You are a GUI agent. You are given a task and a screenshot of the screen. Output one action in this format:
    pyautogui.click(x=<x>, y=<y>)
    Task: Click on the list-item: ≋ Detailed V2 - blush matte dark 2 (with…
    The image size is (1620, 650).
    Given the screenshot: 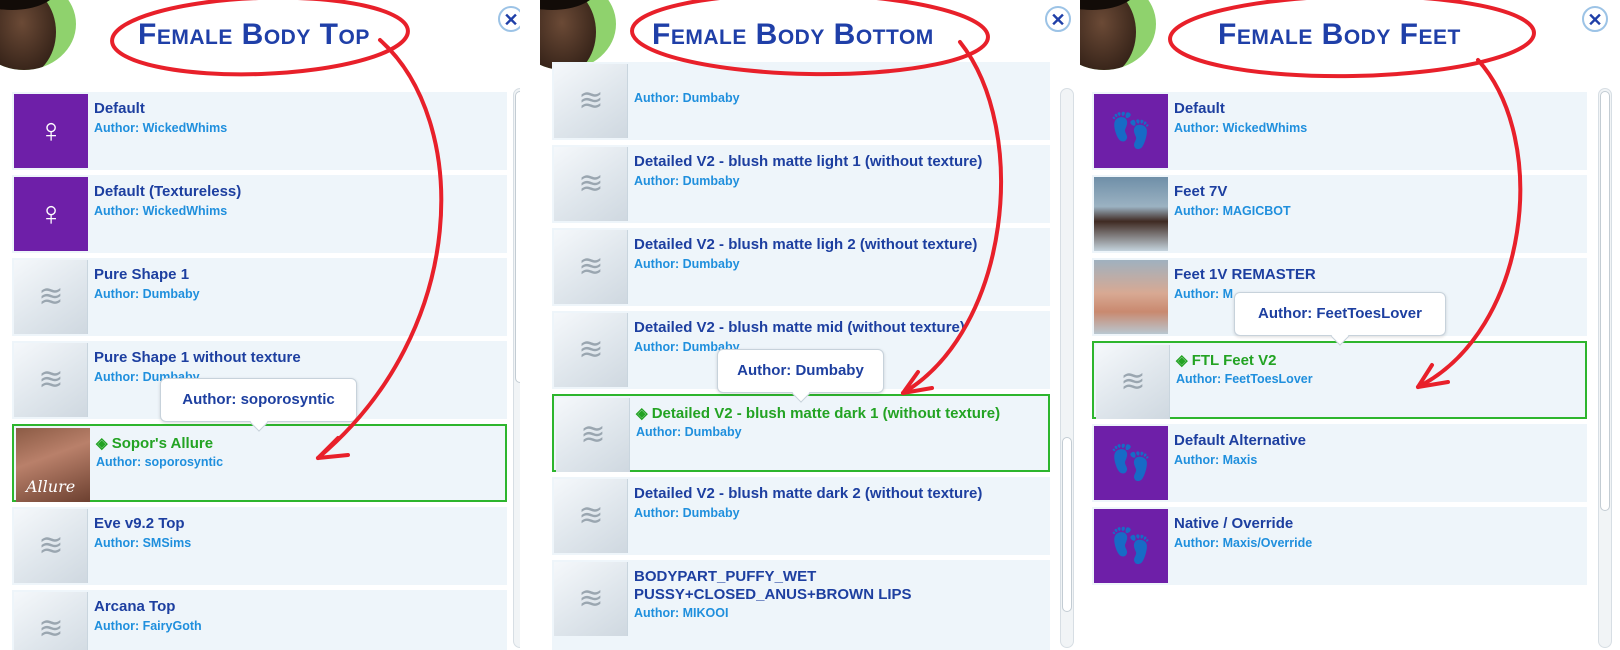 What is the action you would take?
    pyautogui.click(x=801, y=516)
    